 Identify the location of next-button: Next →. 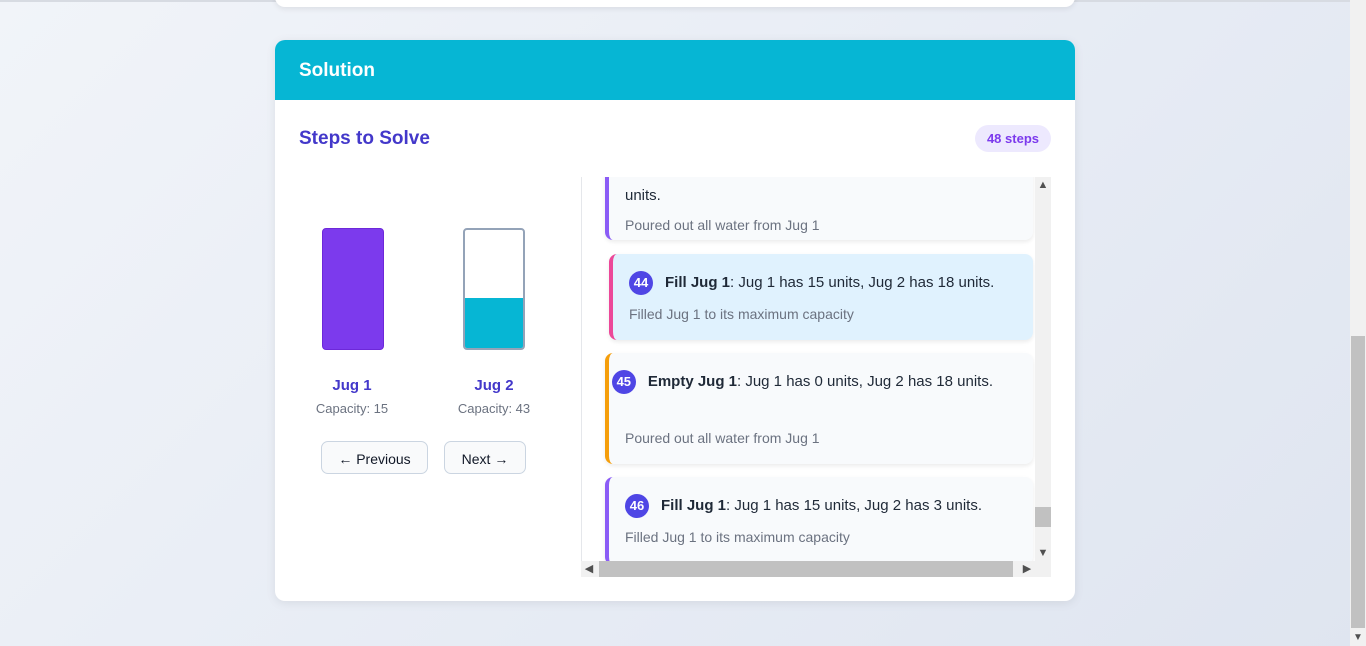
(485, 457).